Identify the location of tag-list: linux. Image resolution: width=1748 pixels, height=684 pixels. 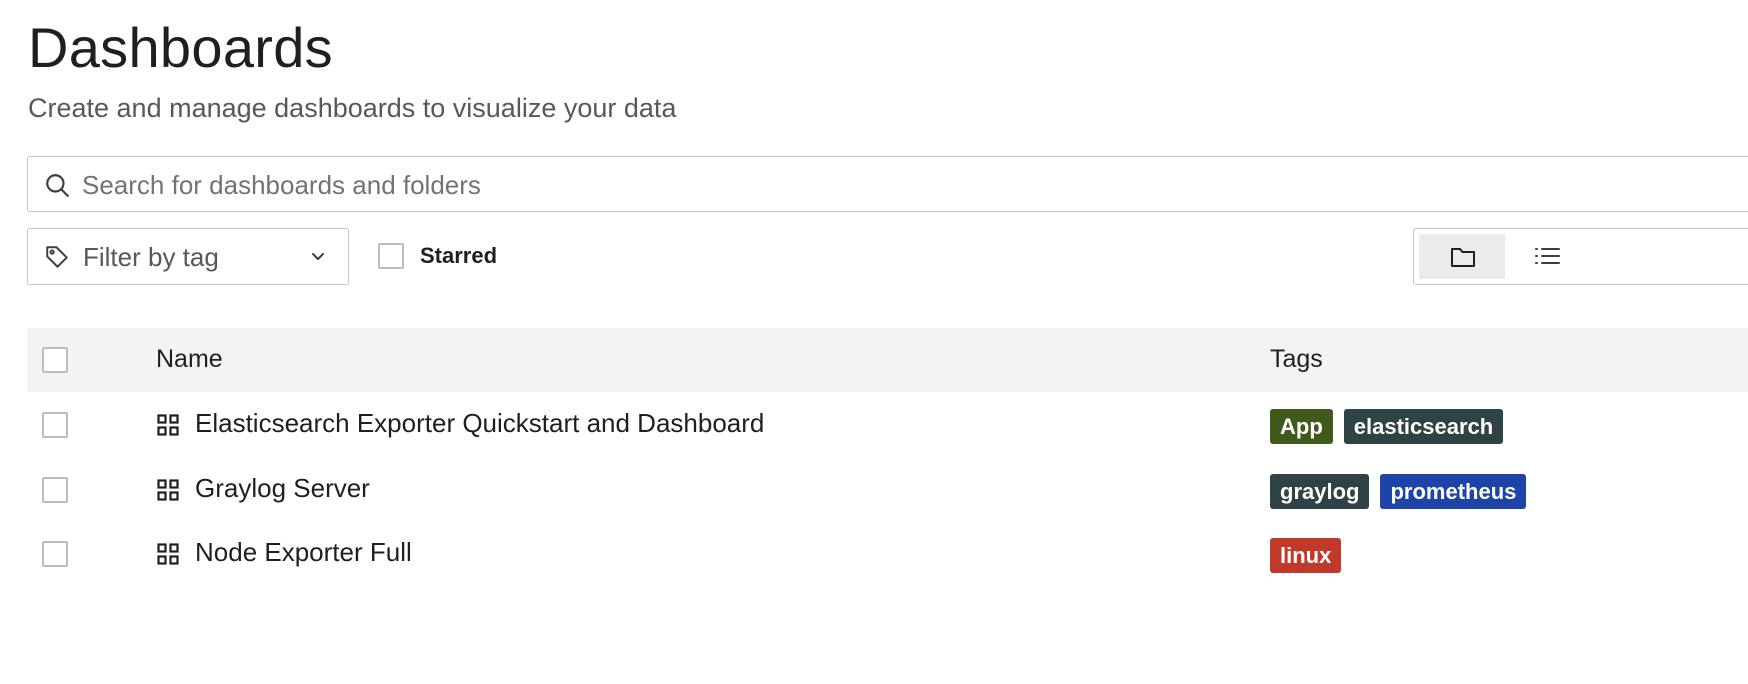
(1306, 555).